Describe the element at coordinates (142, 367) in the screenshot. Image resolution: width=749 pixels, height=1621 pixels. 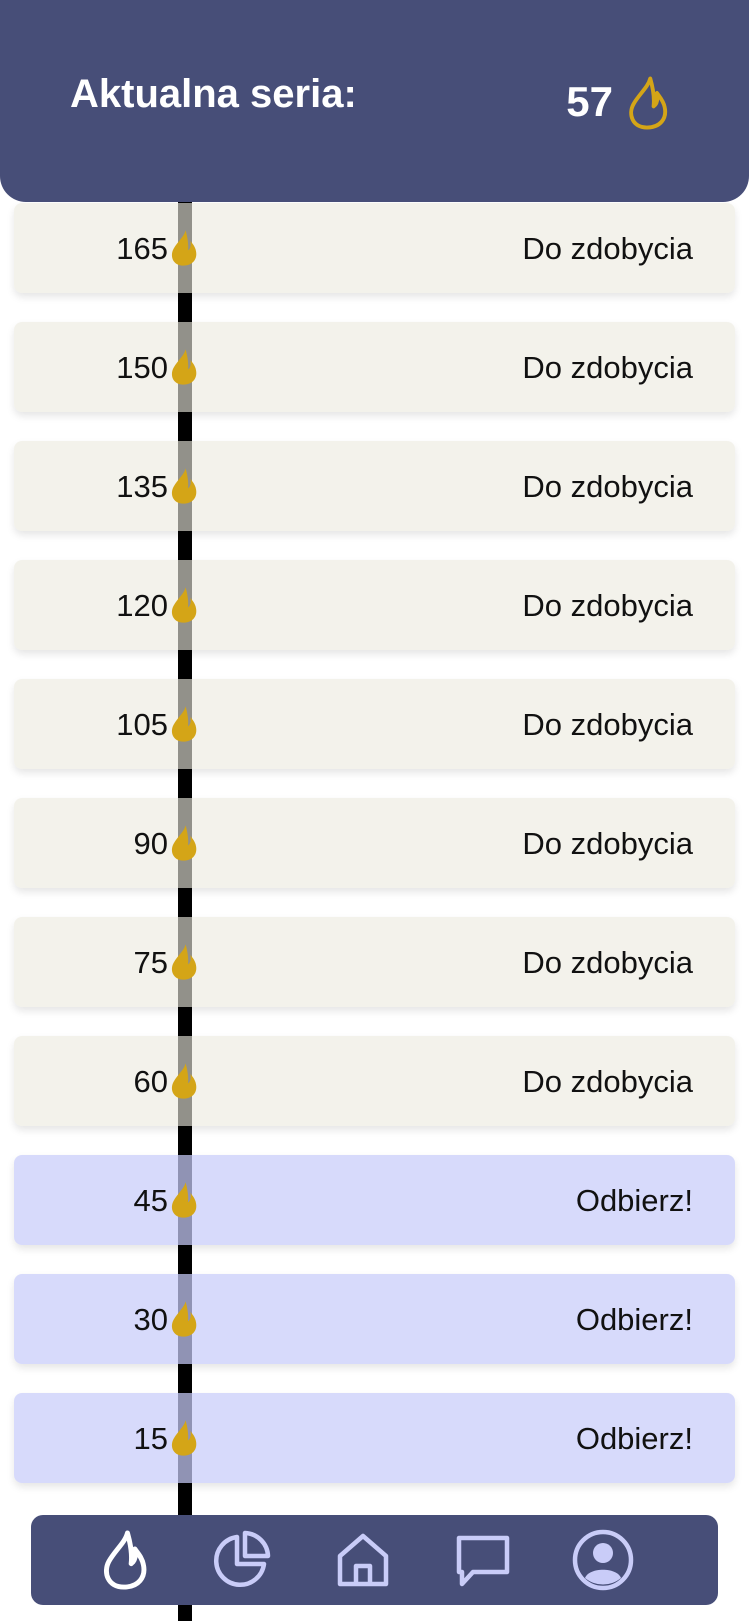
I see `reward-threshold: 150` at that location.